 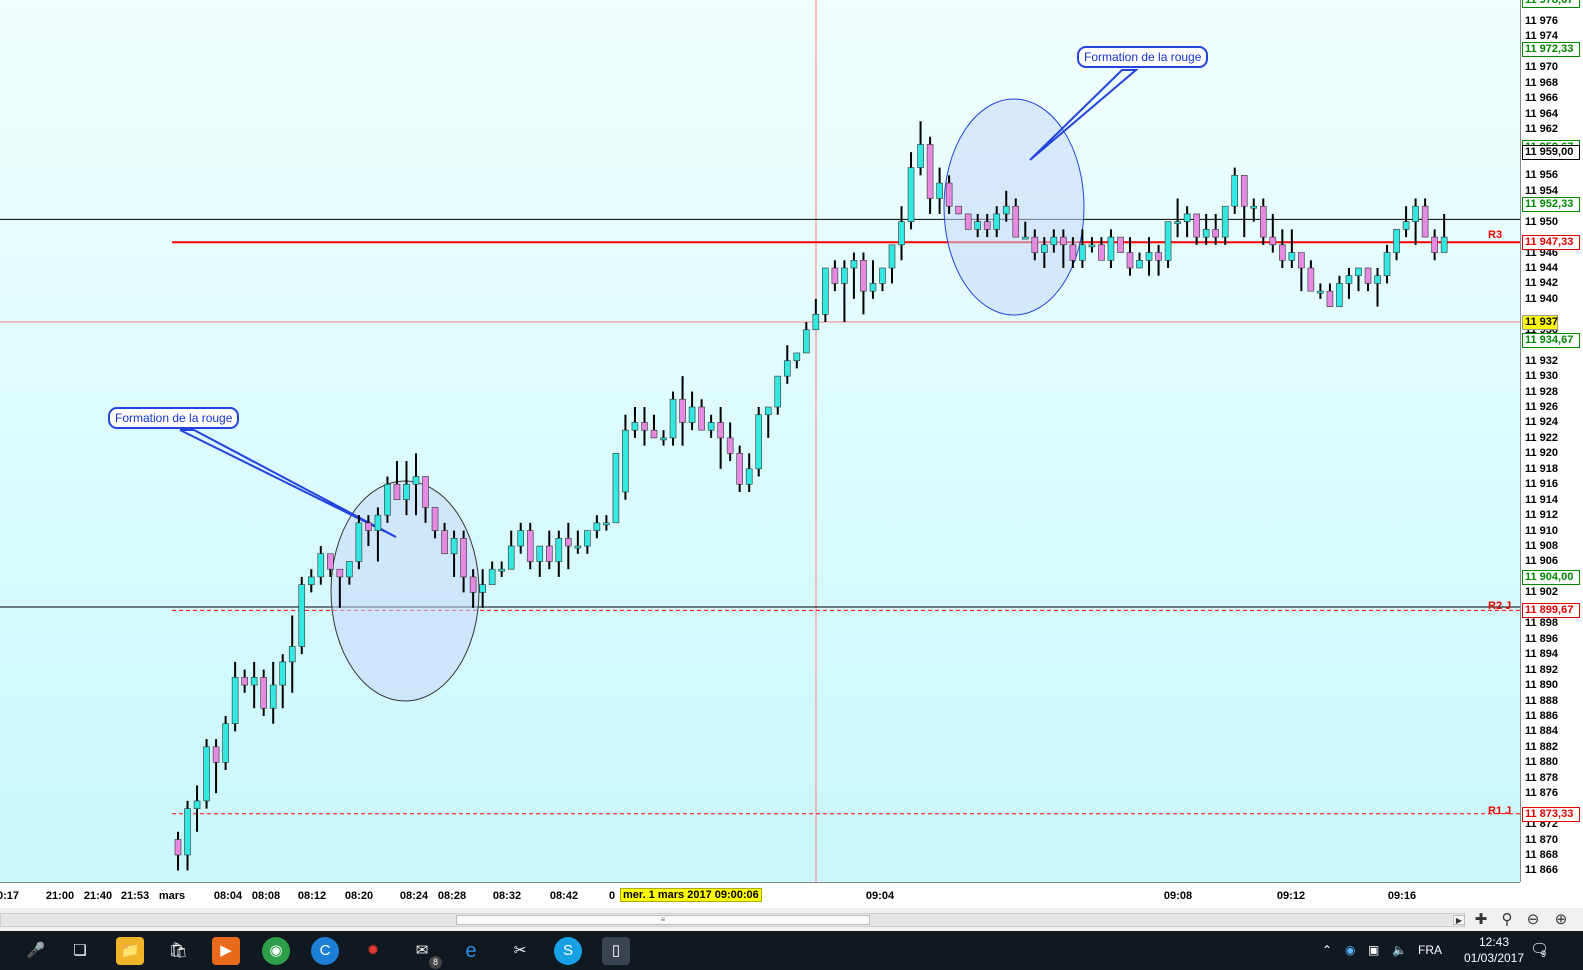 I want to click on network-icon: ▣, so click(x=1373, y=950).